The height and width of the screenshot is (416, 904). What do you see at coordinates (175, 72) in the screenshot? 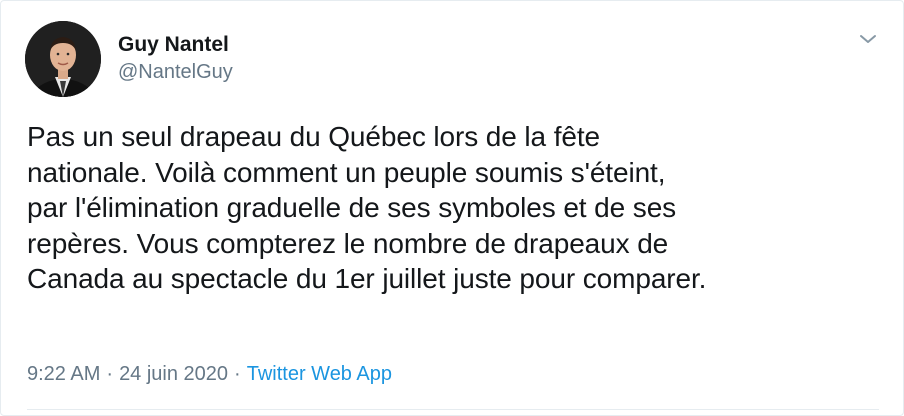
I see `user-handle: @NantelGuy` at bounding box center [175, 72].